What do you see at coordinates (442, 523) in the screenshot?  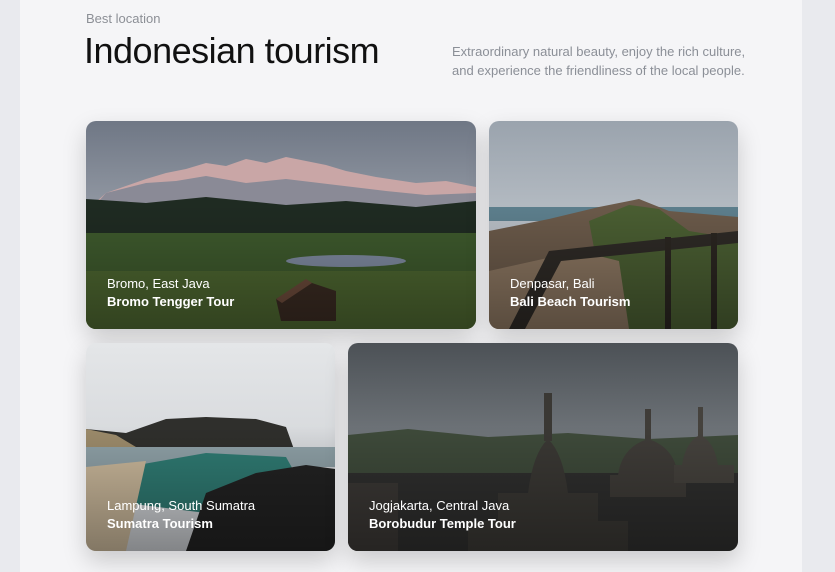 I see `card-title: Borobudur Temple Tour` at bounding box center [442, 523].